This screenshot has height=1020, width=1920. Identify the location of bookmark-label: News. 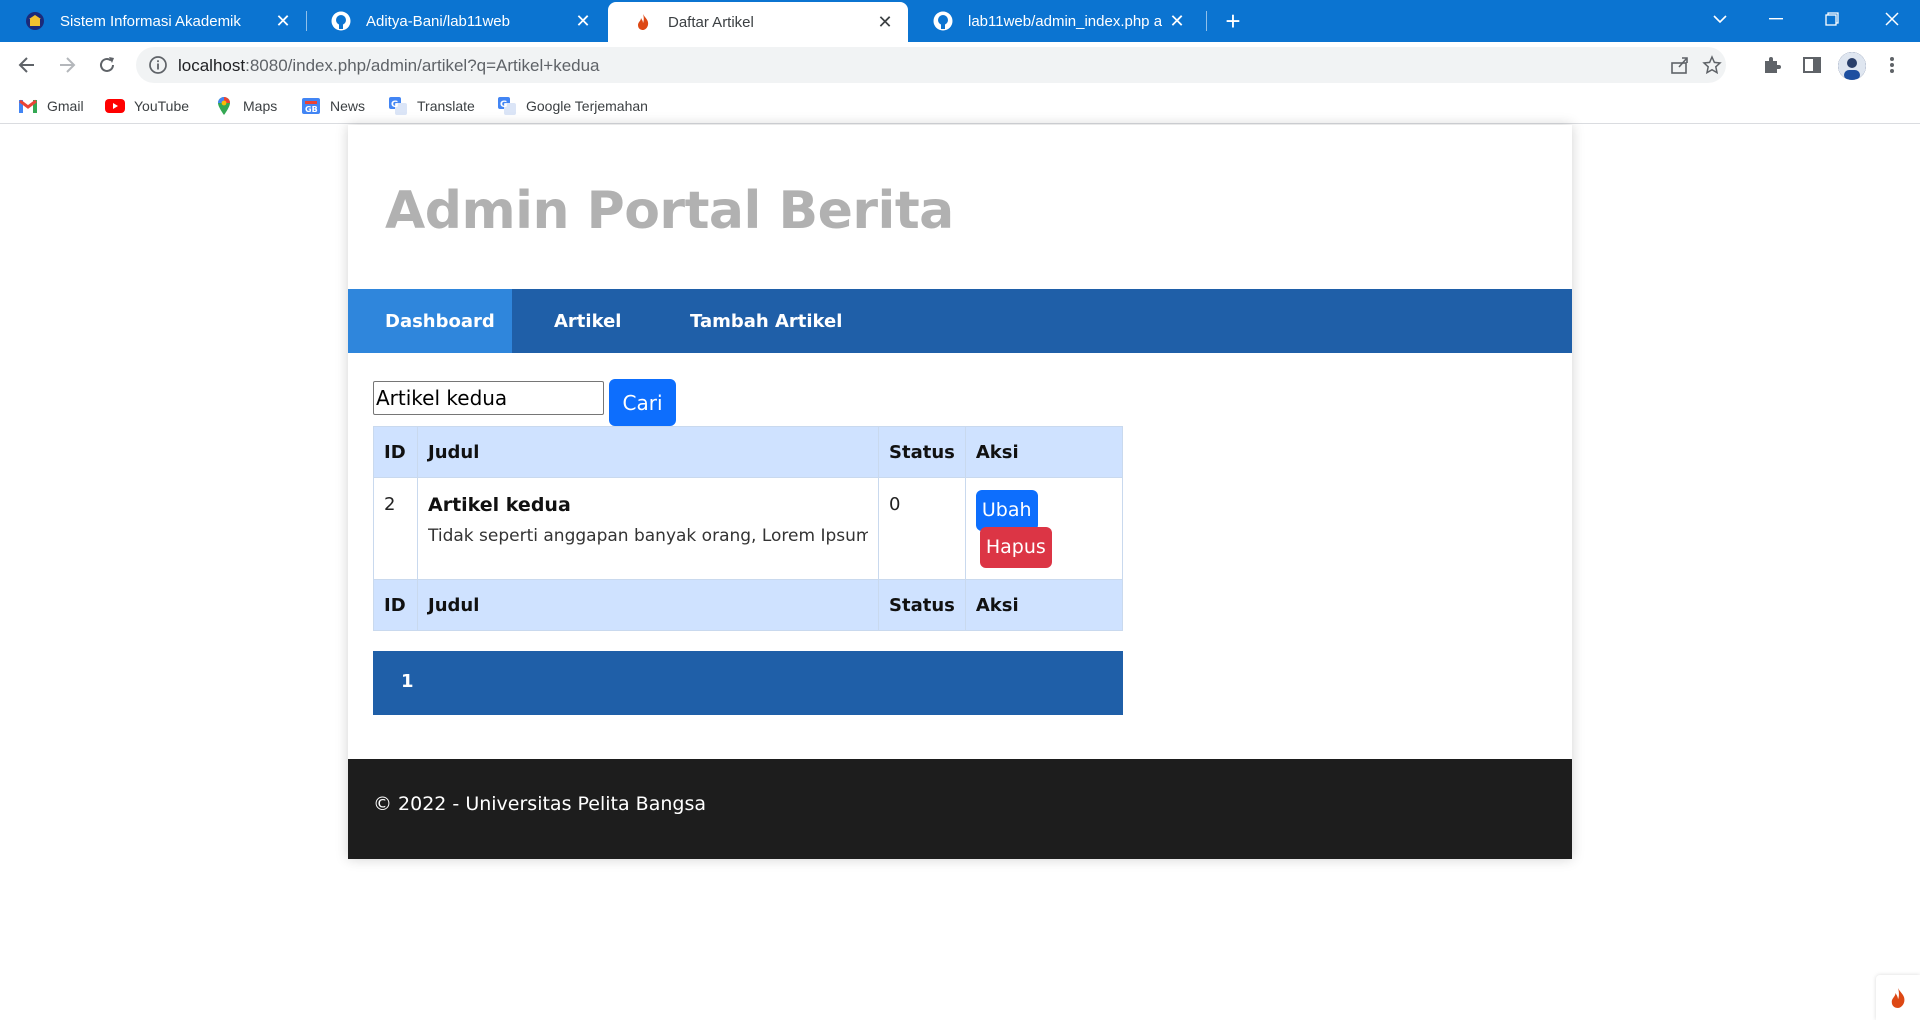
(348, 106).